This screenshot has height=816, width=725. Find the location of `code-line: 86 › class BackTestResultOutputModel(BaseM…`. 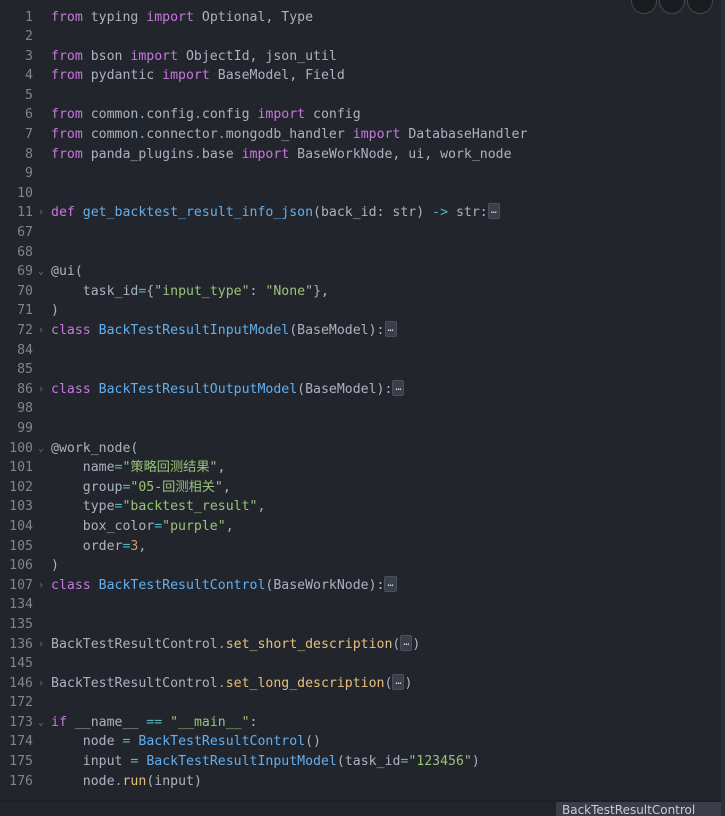

code-line: 86 › class BackTestResultOutputModel(BaseM… is located at coordinates (360, 389).